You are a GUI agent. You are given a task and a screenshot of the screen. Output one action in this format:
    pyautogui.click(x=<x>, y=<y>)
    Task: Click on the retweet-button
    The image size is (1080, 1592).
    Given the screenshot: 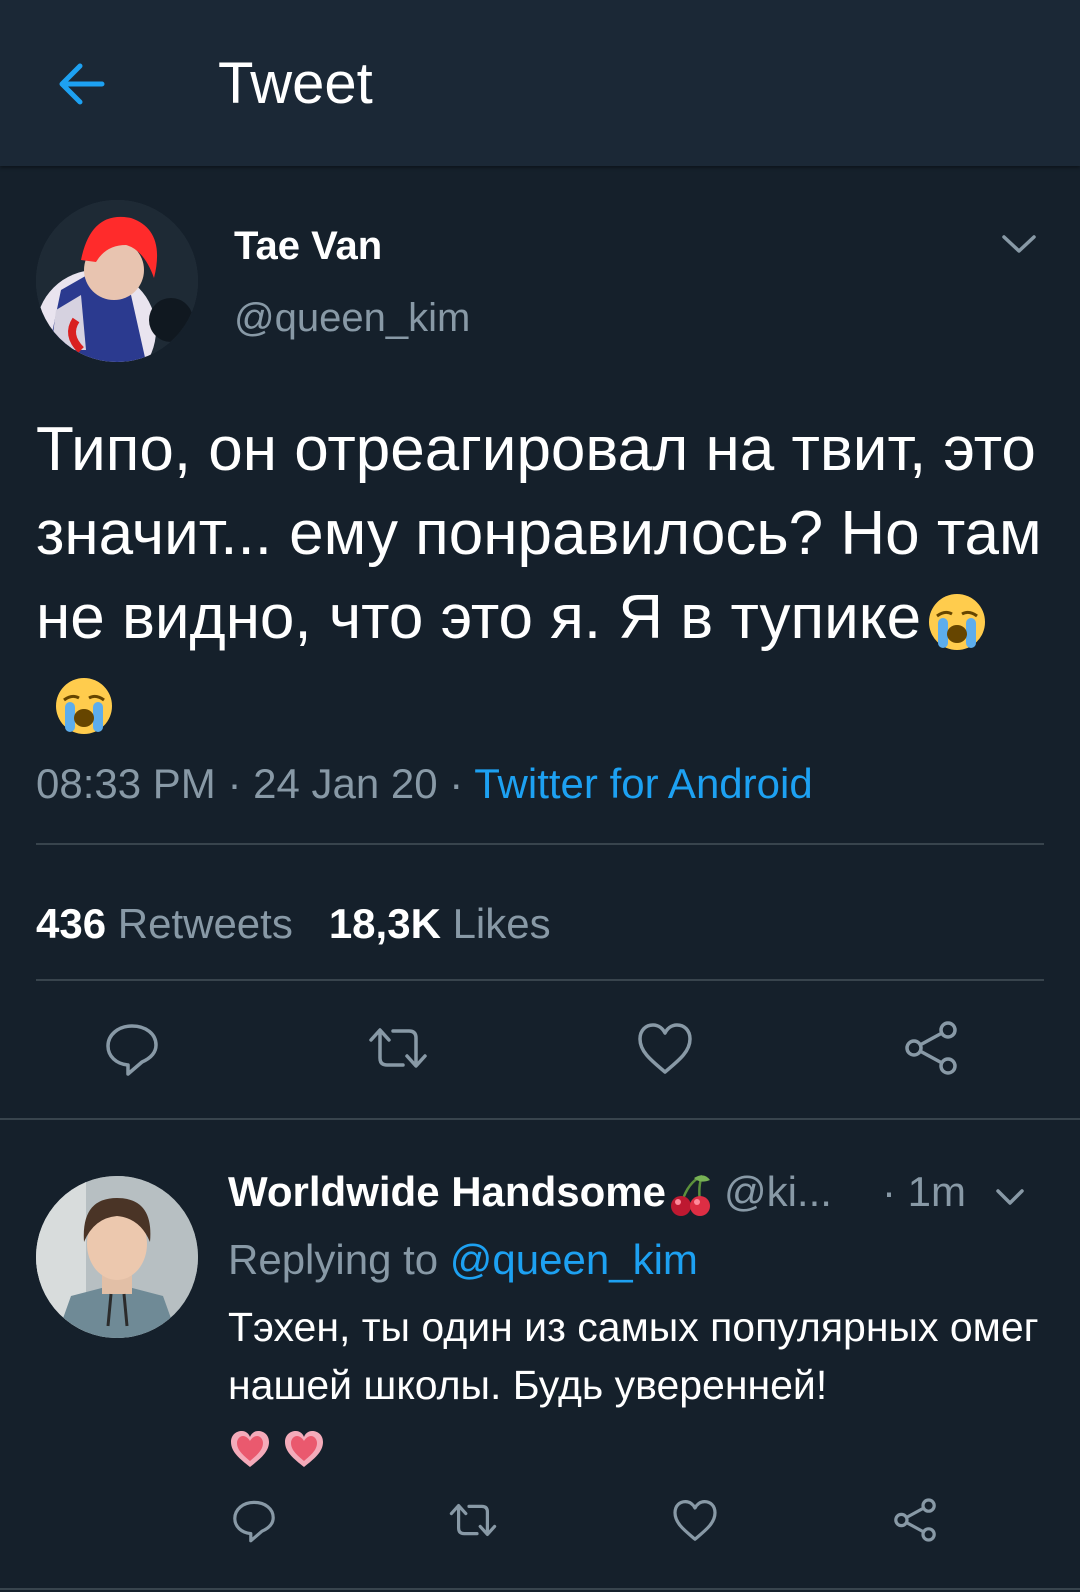 What is the action you would take?
    pyautogui.click(x=398, y=1050)
    